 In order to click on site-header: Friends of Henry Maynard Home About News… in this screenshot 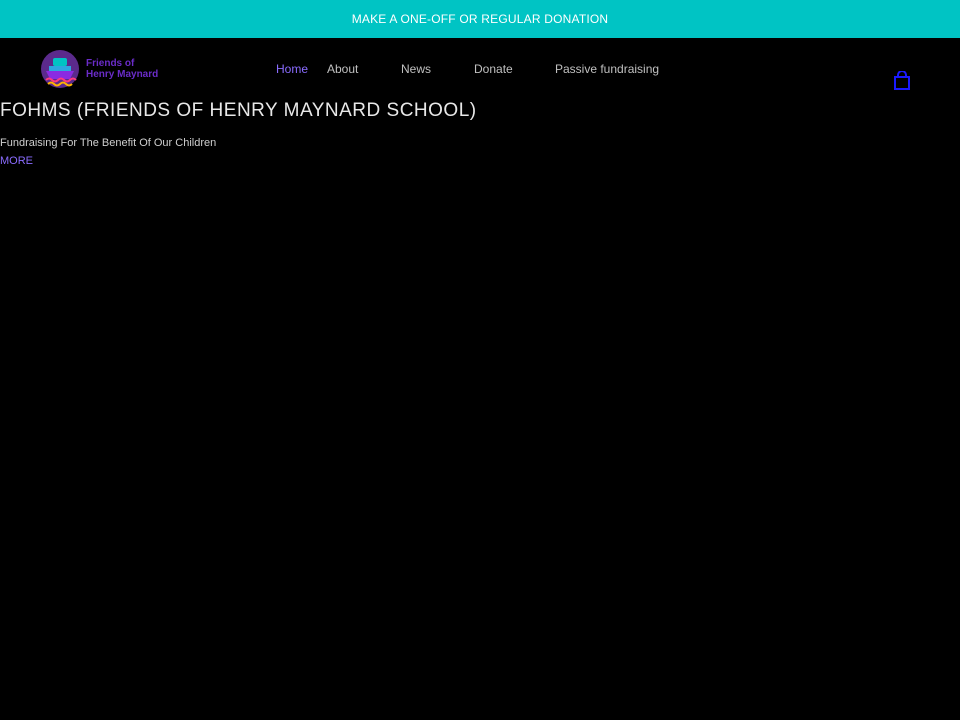, I will do `click(480, 68)`.